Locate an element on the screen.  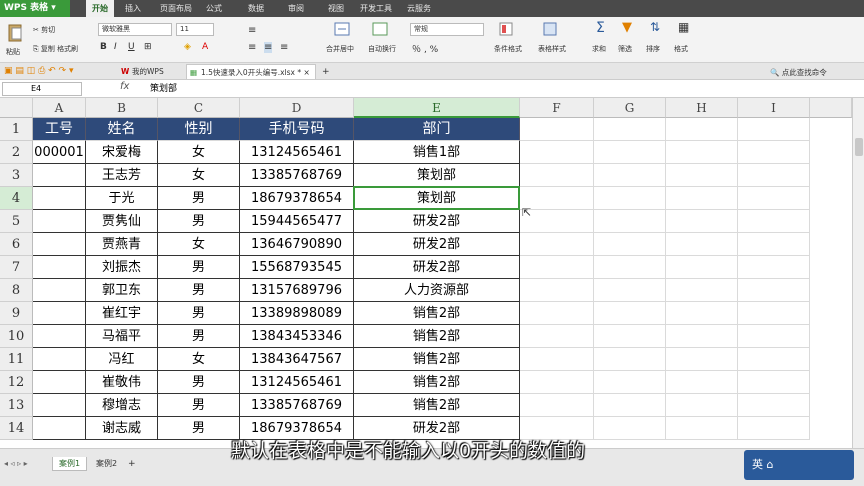
filter-button: 筛选 is located at coordinates (625, 49).